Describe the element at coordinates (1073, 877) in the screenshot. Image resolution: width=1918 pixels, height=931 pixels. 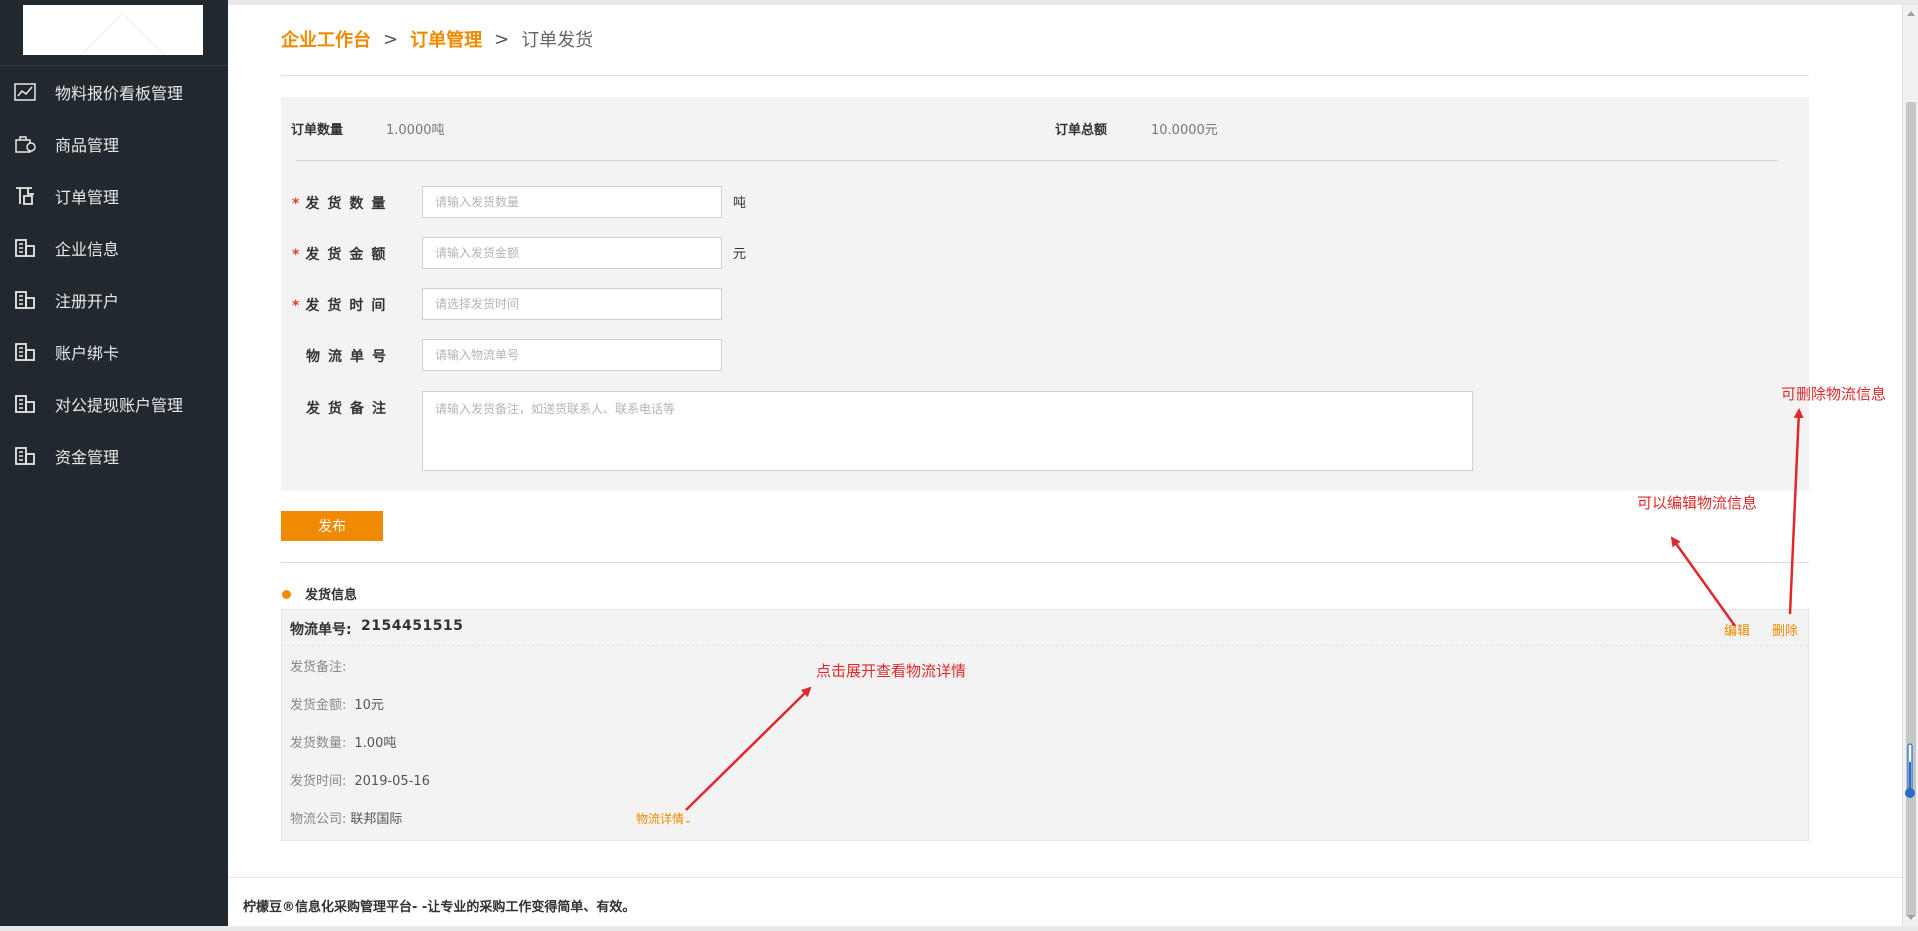
I see `footer-divider` at that location.